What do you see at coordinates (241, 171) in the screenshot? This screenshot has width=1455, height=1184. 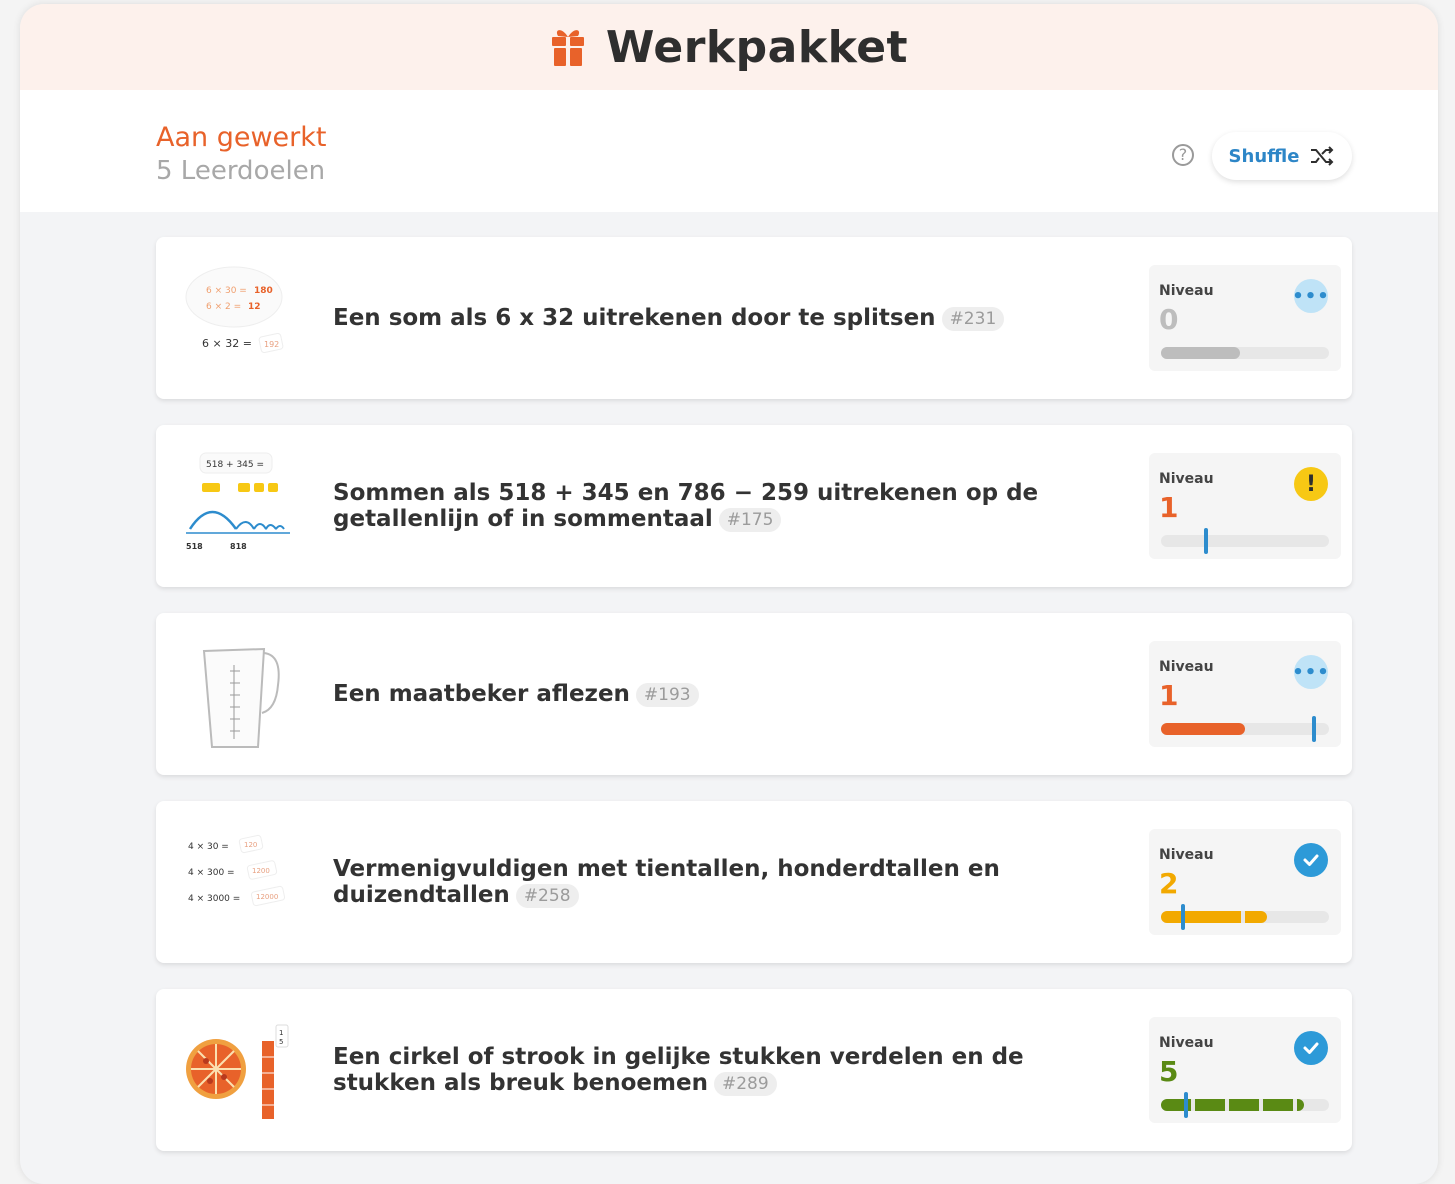 I see `goal-count: 5 Leerdoelen` at bounding box center [241, 171].